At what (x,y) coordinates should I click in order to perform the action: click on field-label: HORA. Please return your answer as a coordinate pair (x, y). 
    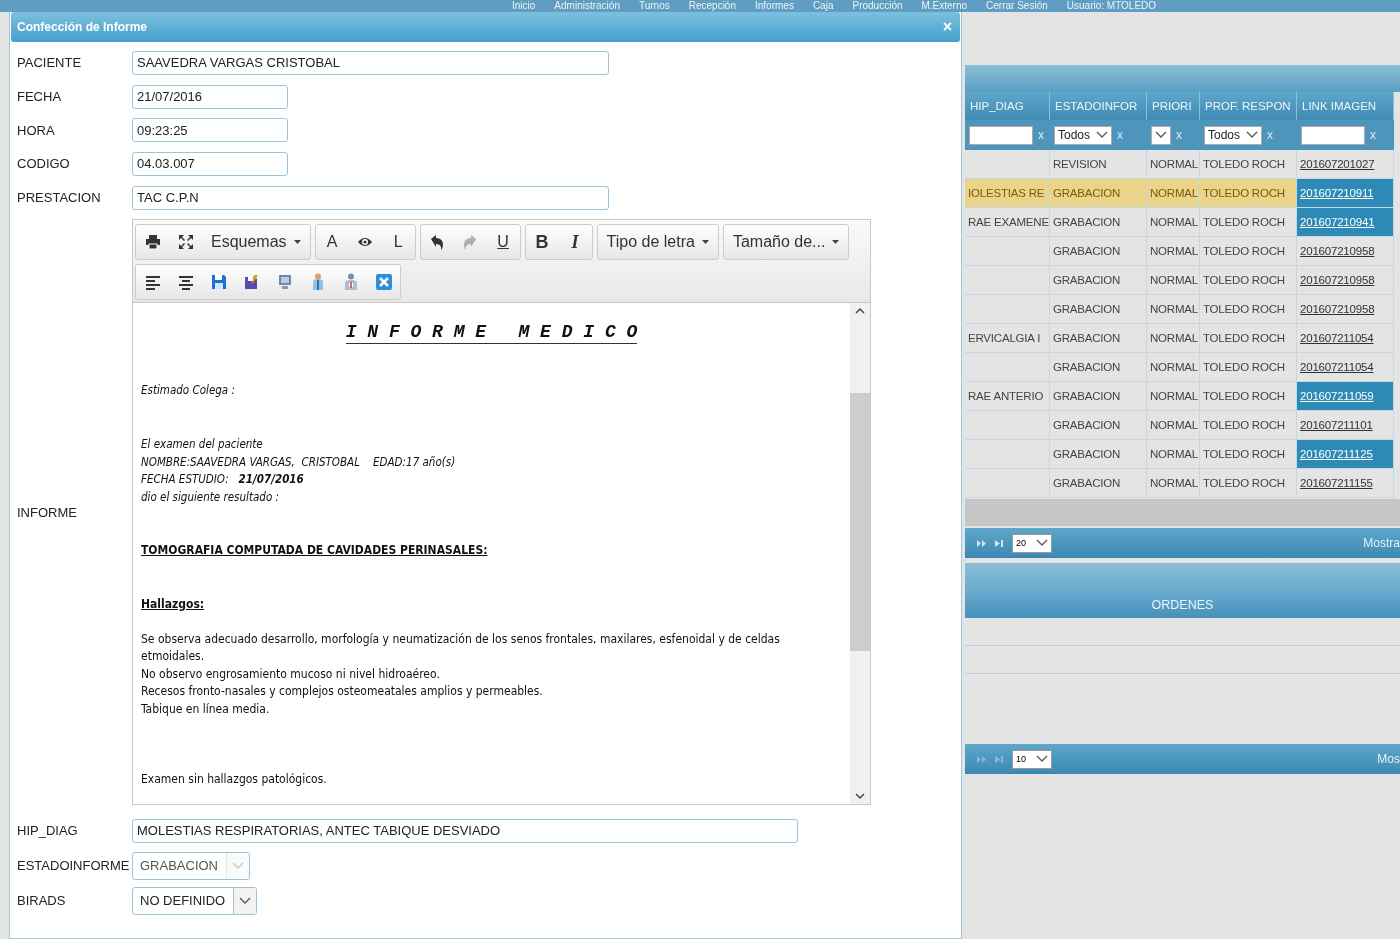
    Looking at the image, I should click on (36, 130).